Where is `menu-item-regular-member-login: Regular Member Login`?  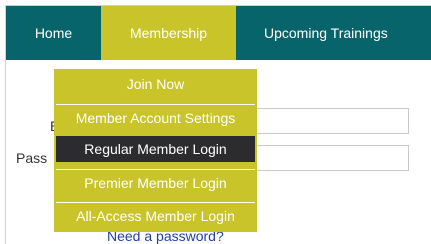 menu-item-regular-member-login: Regular Member Login is located at coordinates (155, 149).